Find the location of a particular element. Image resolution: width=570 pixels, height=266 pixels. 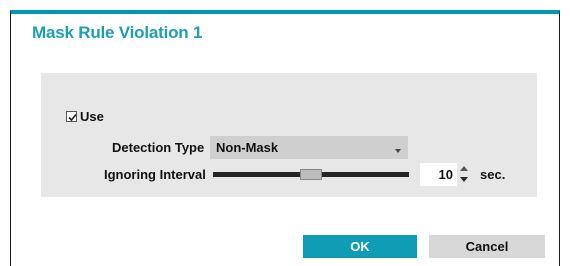

cancel-button: Cancel is located at coordinates (487, 246).